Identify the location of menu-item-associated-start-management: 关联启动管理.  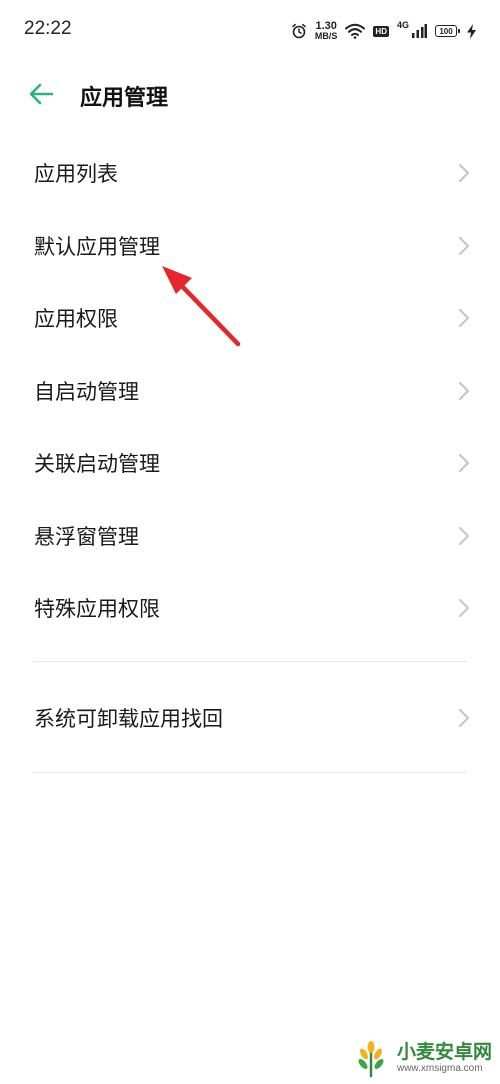
(250, 463).